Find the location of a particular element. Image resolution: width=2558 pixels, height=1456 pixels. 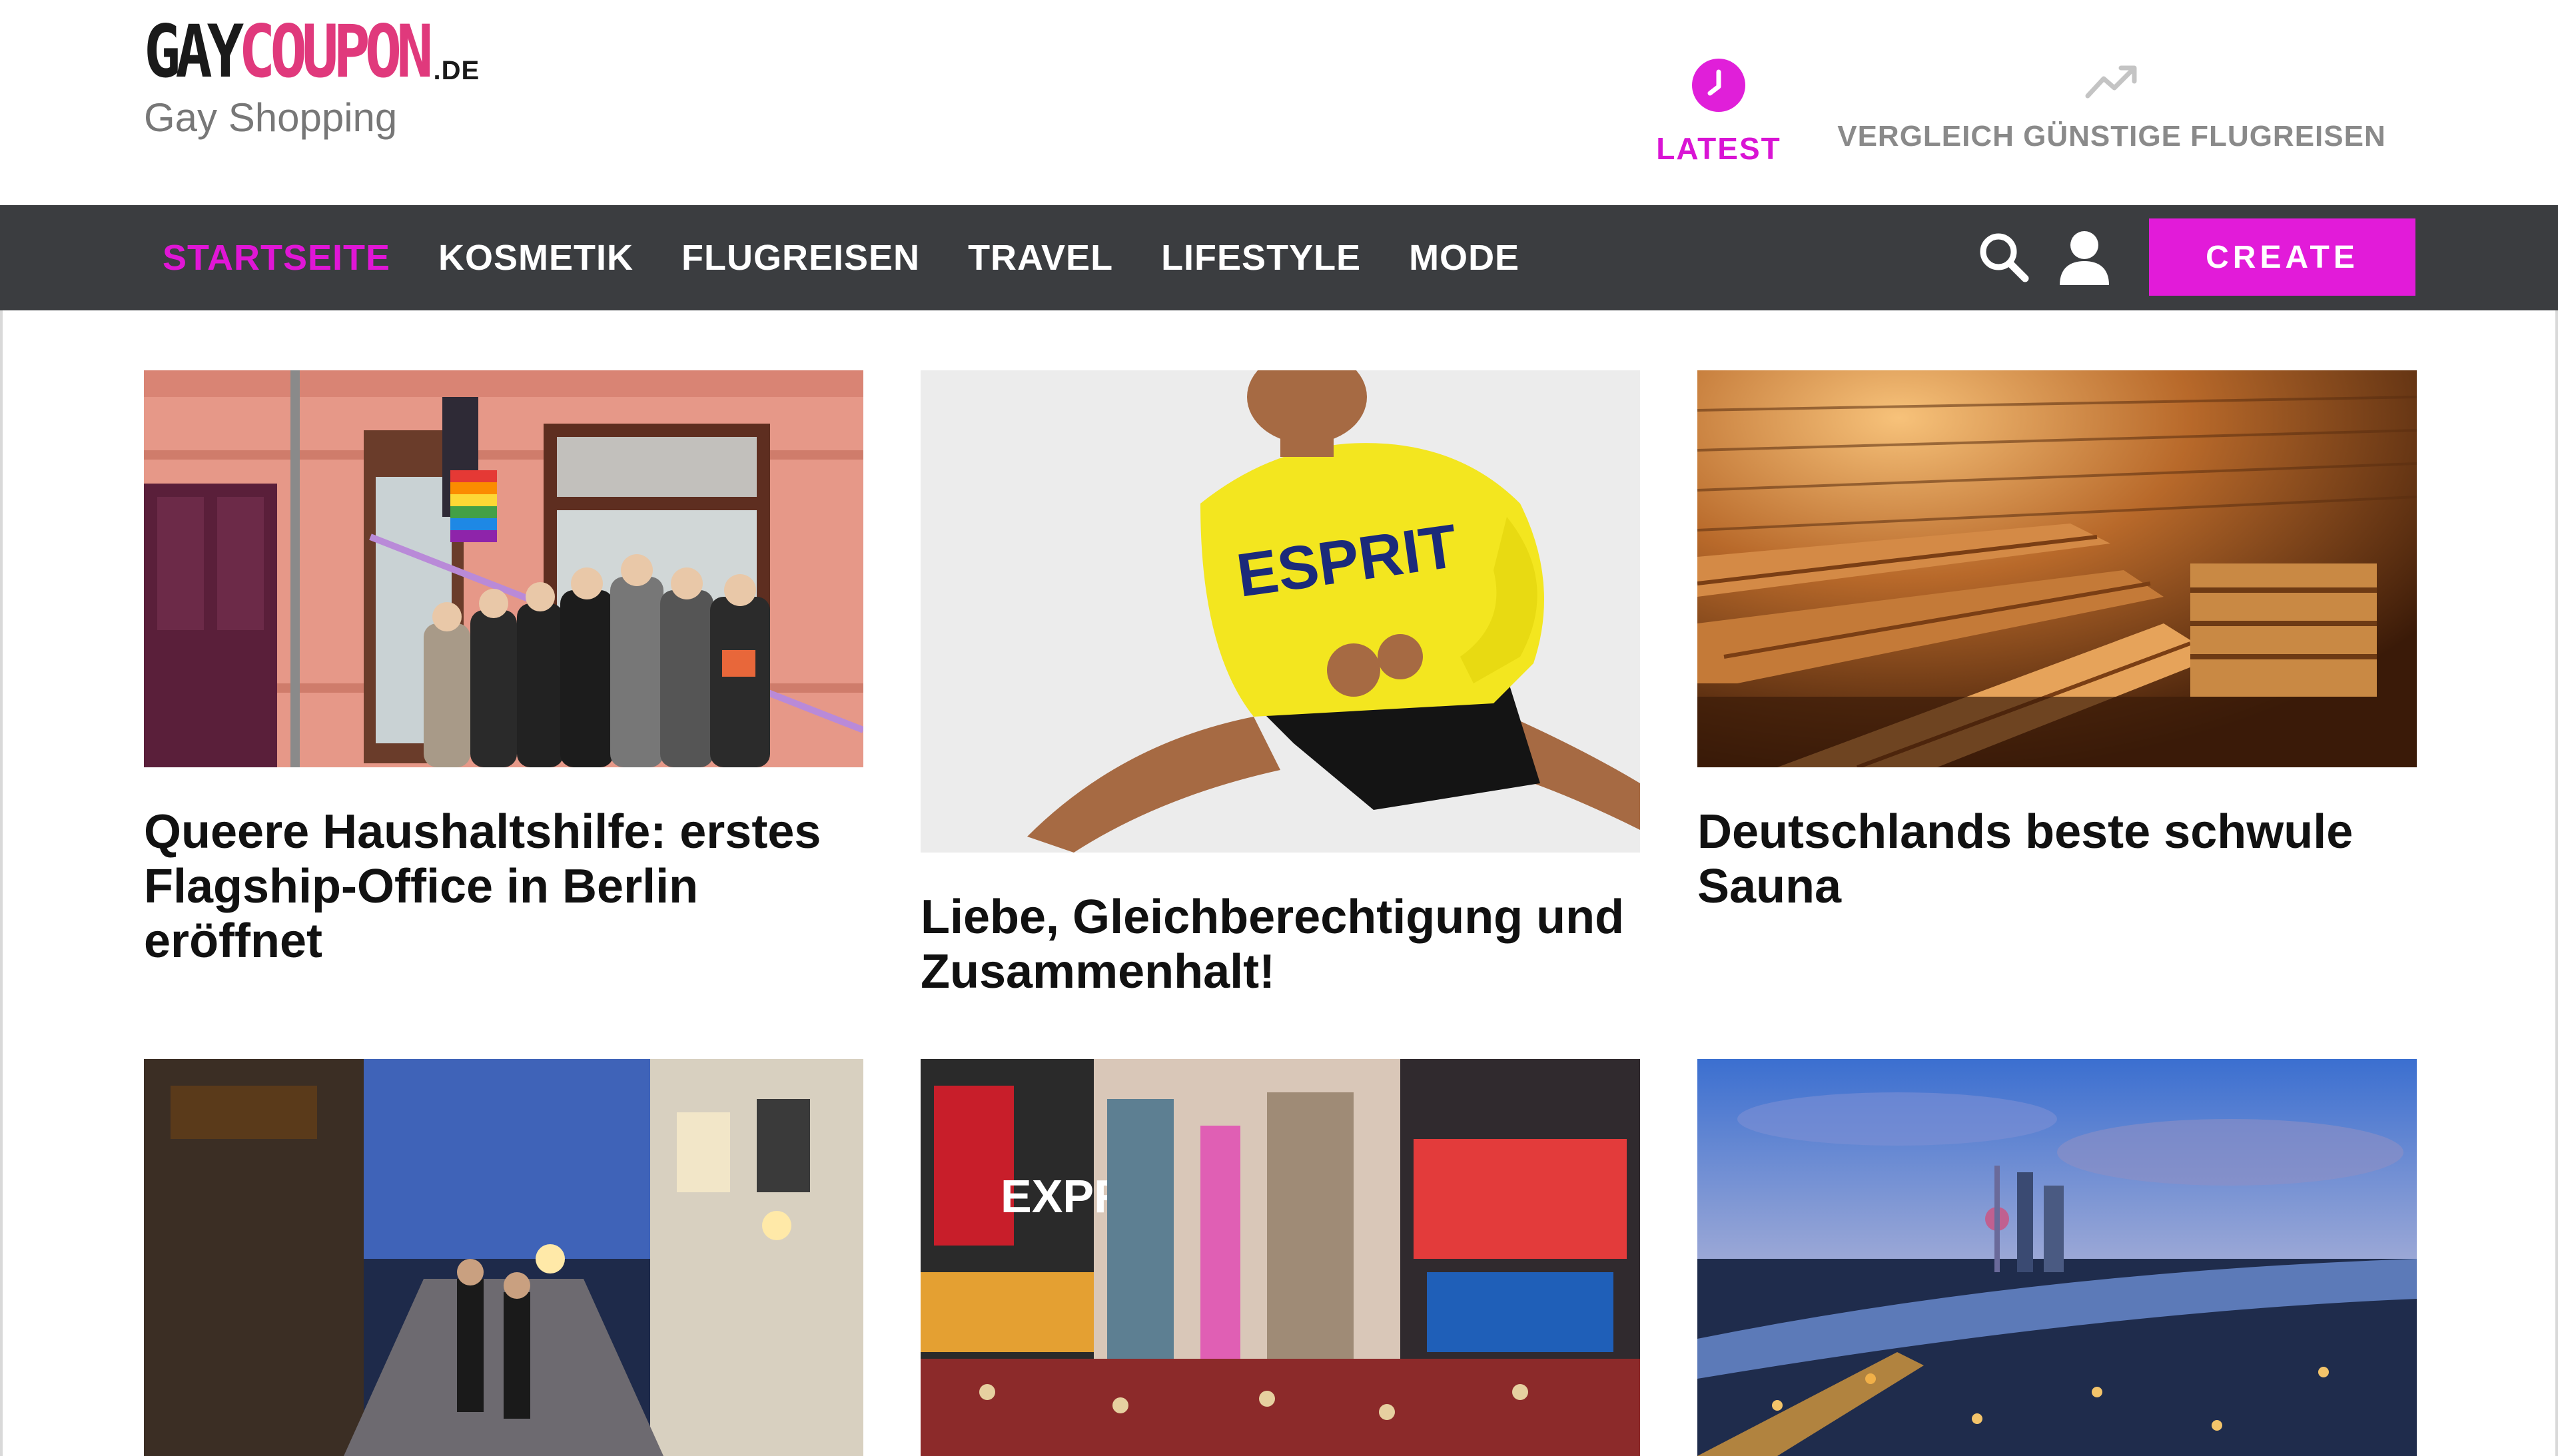

search-icon is located at coordinates (2003, 256).